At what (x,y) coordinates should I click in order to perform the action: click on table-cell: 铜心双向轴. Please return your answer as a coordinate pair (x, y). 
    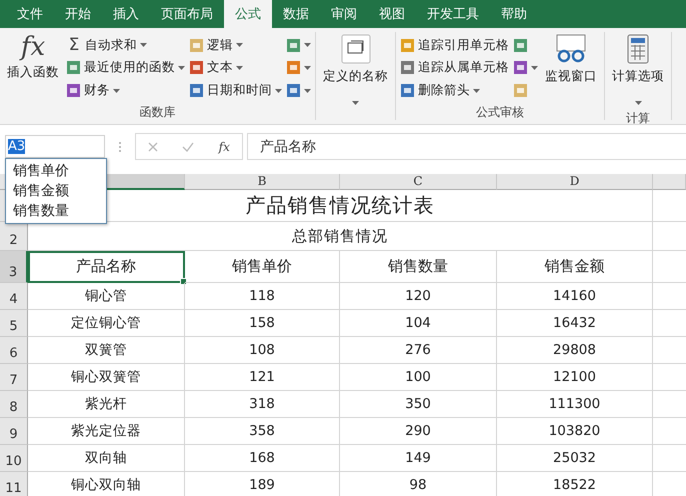
    Looking at the image, I should click on (106, 484).